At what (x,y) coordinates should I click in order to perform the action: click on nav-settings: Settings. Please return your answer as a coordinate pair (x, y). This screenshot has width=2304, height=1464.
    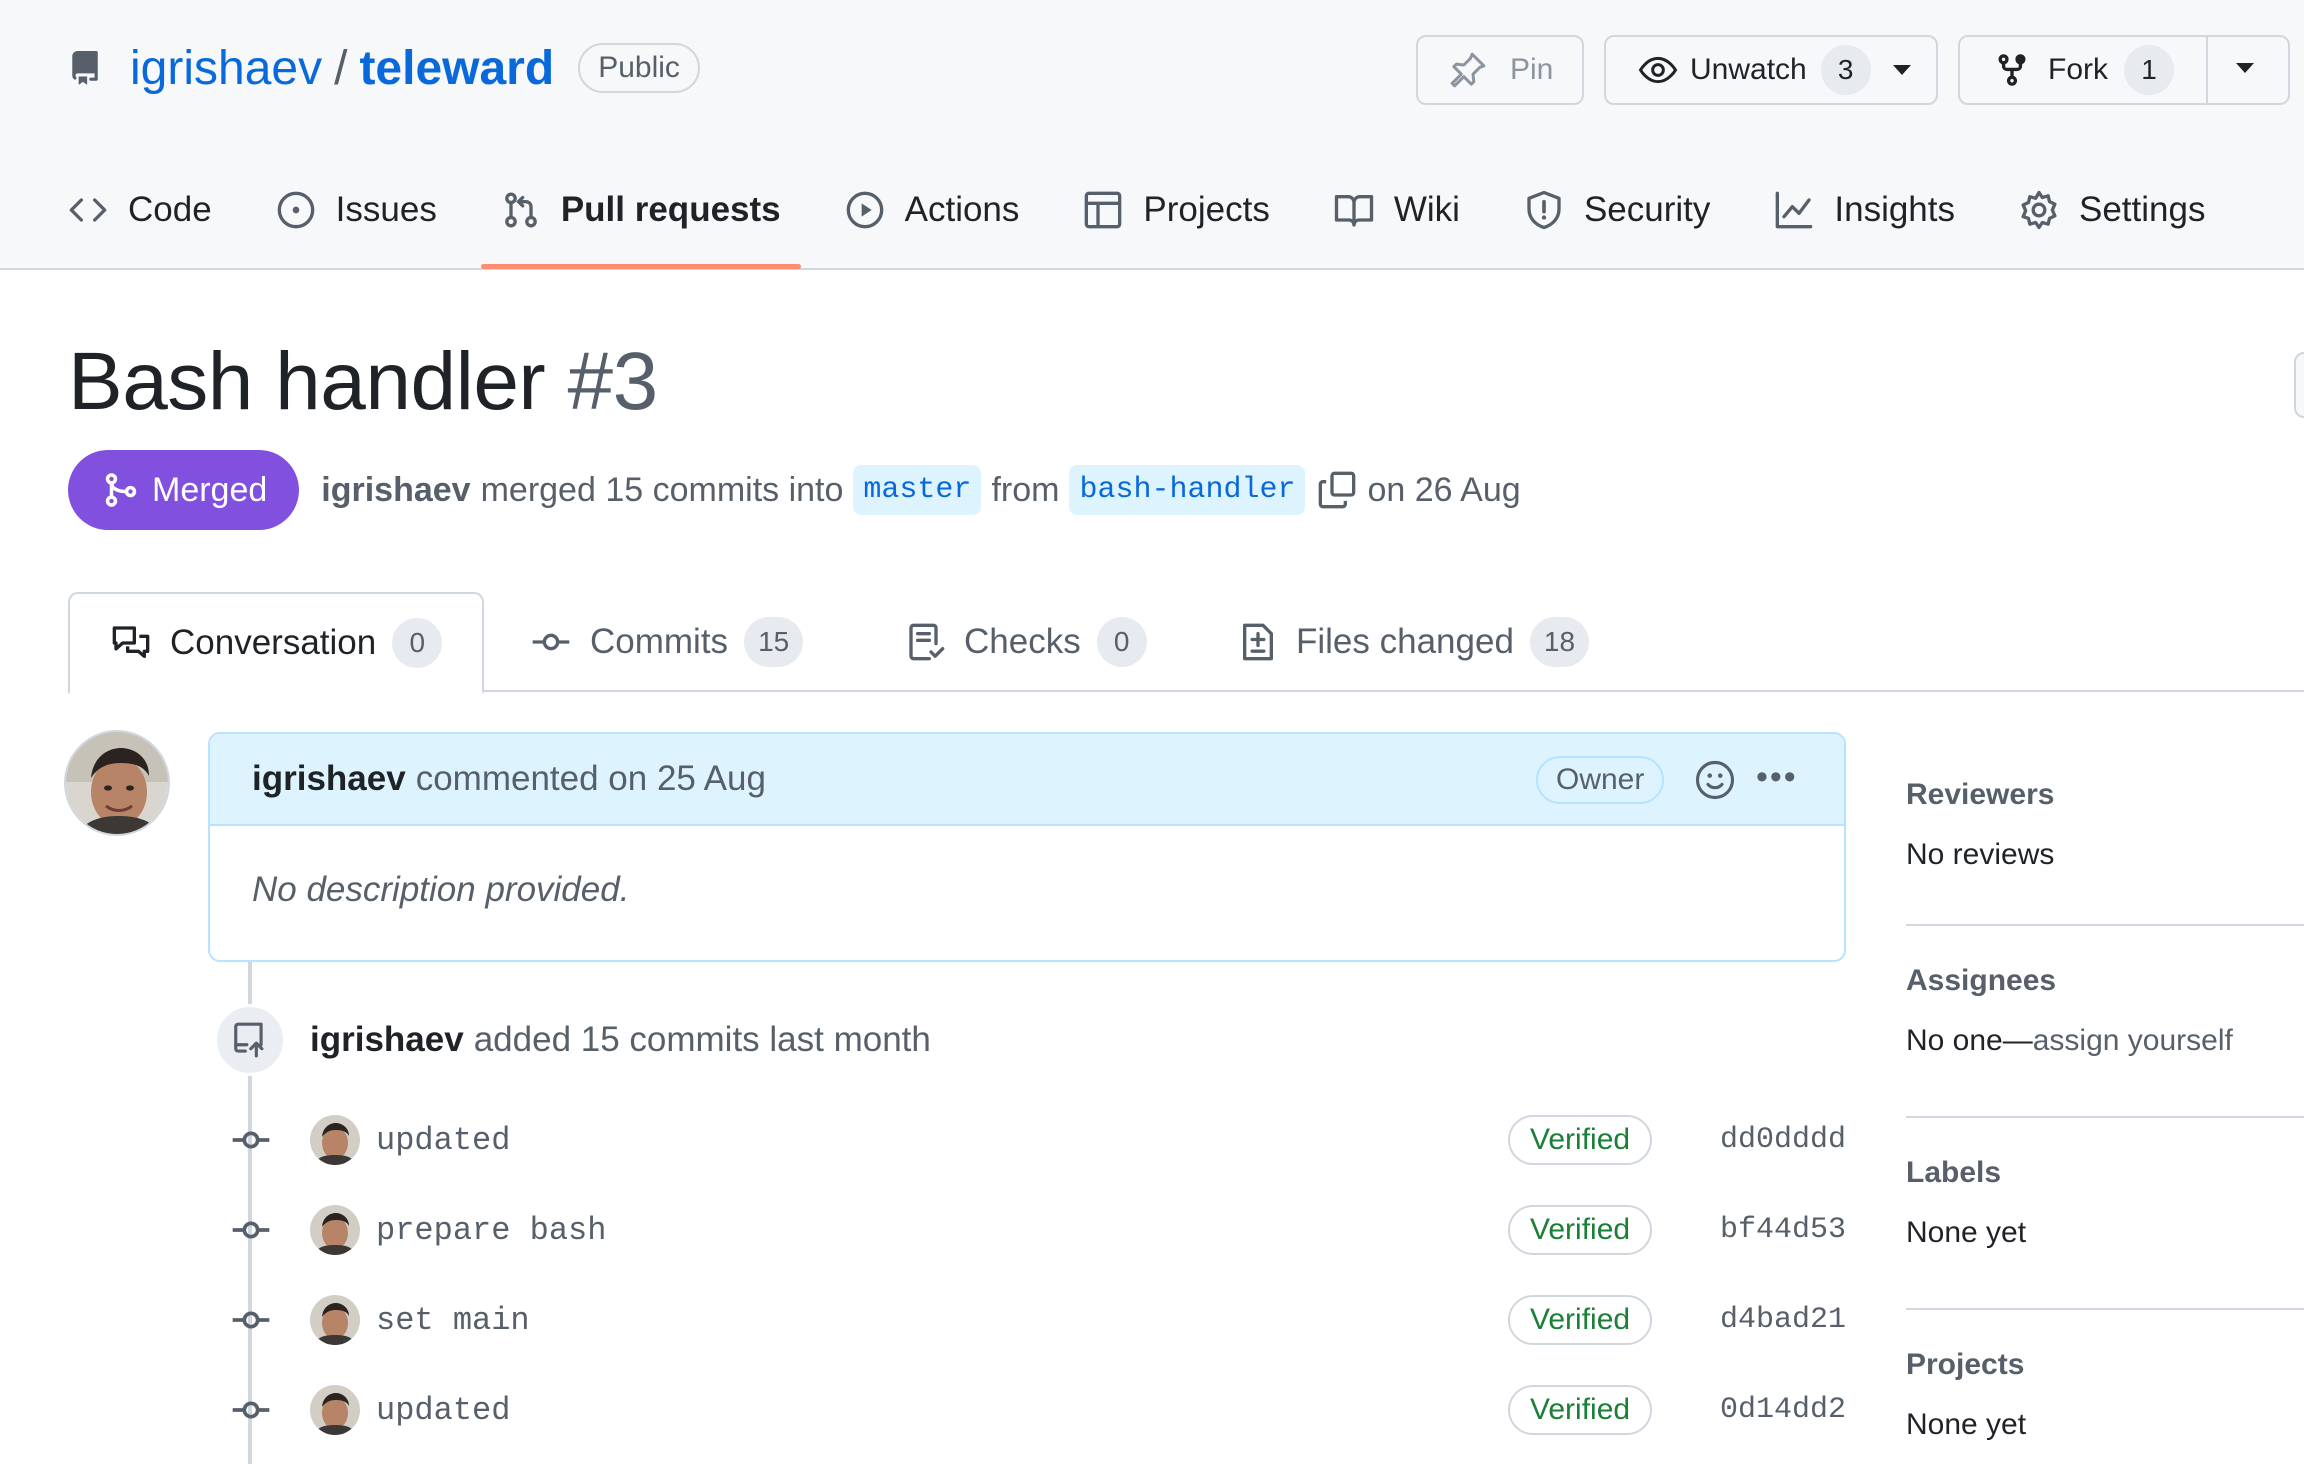
    Looking at the image, I should click on (2112, 210).